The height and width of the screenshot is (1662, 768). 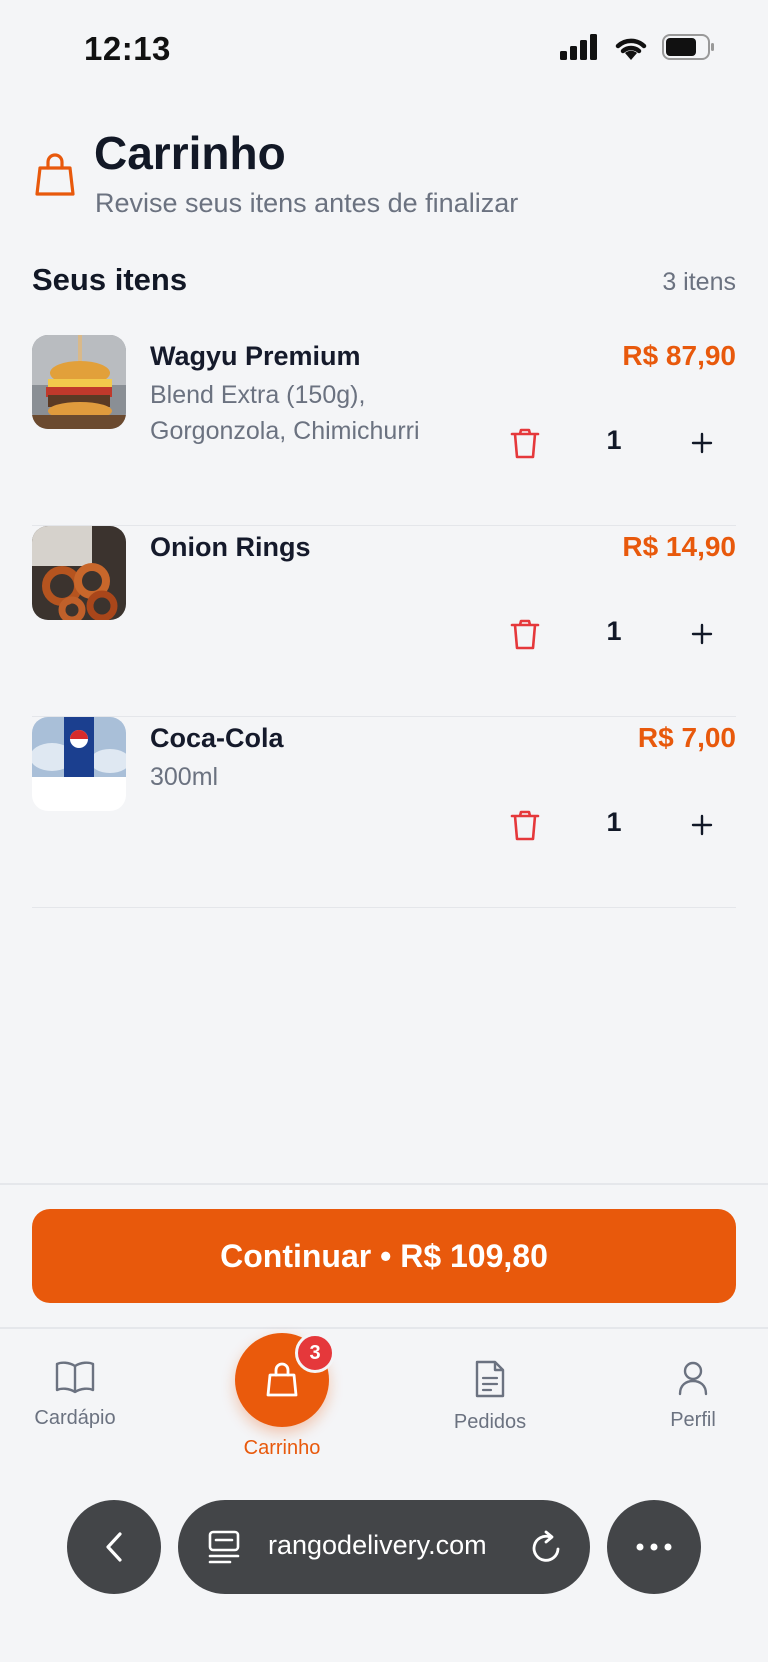 What do you see at coordinates (693, 1420) in the screenshot?
I see `nav-label: Perfil` at bounding box center [693, 1420].